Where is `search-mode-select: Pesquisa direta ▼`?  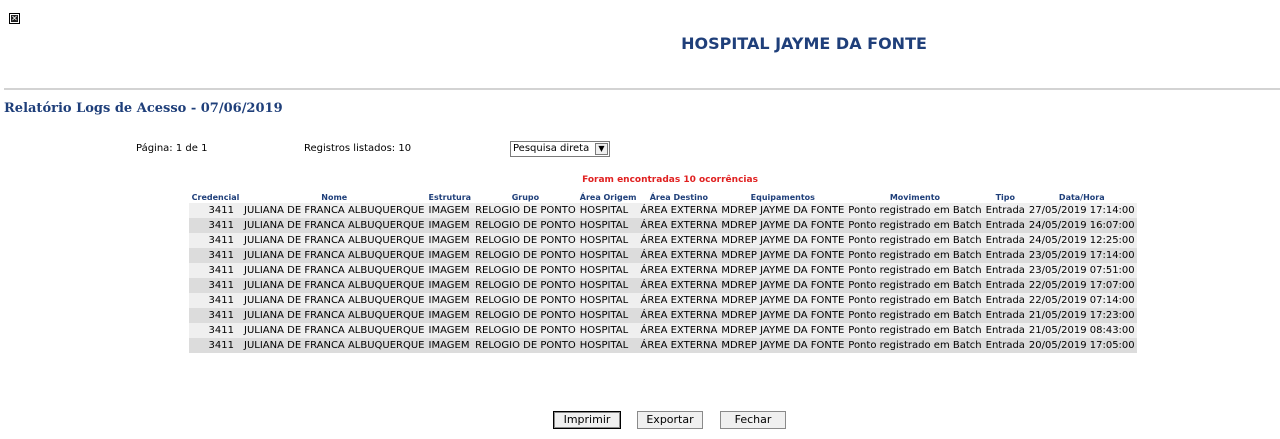
search-mode-select: Pesquisa direta ▼ is located at coordinates (560, 149).